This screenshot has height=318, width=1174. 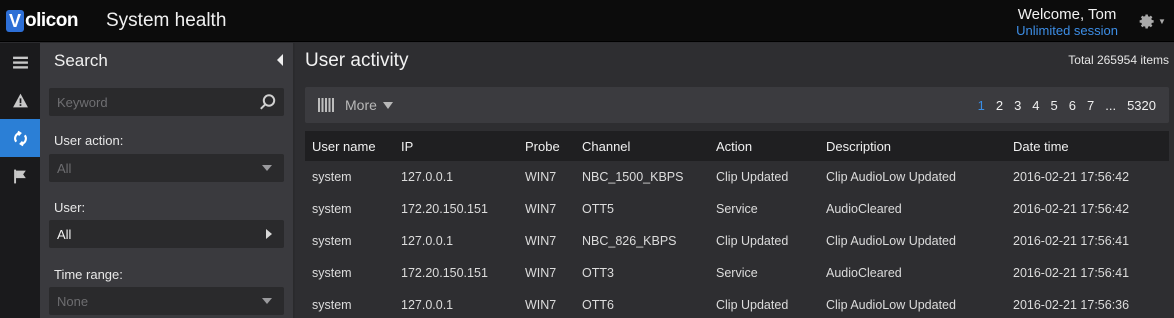 I want to click on user-action-label: User action:, so click(x=89, y=140).